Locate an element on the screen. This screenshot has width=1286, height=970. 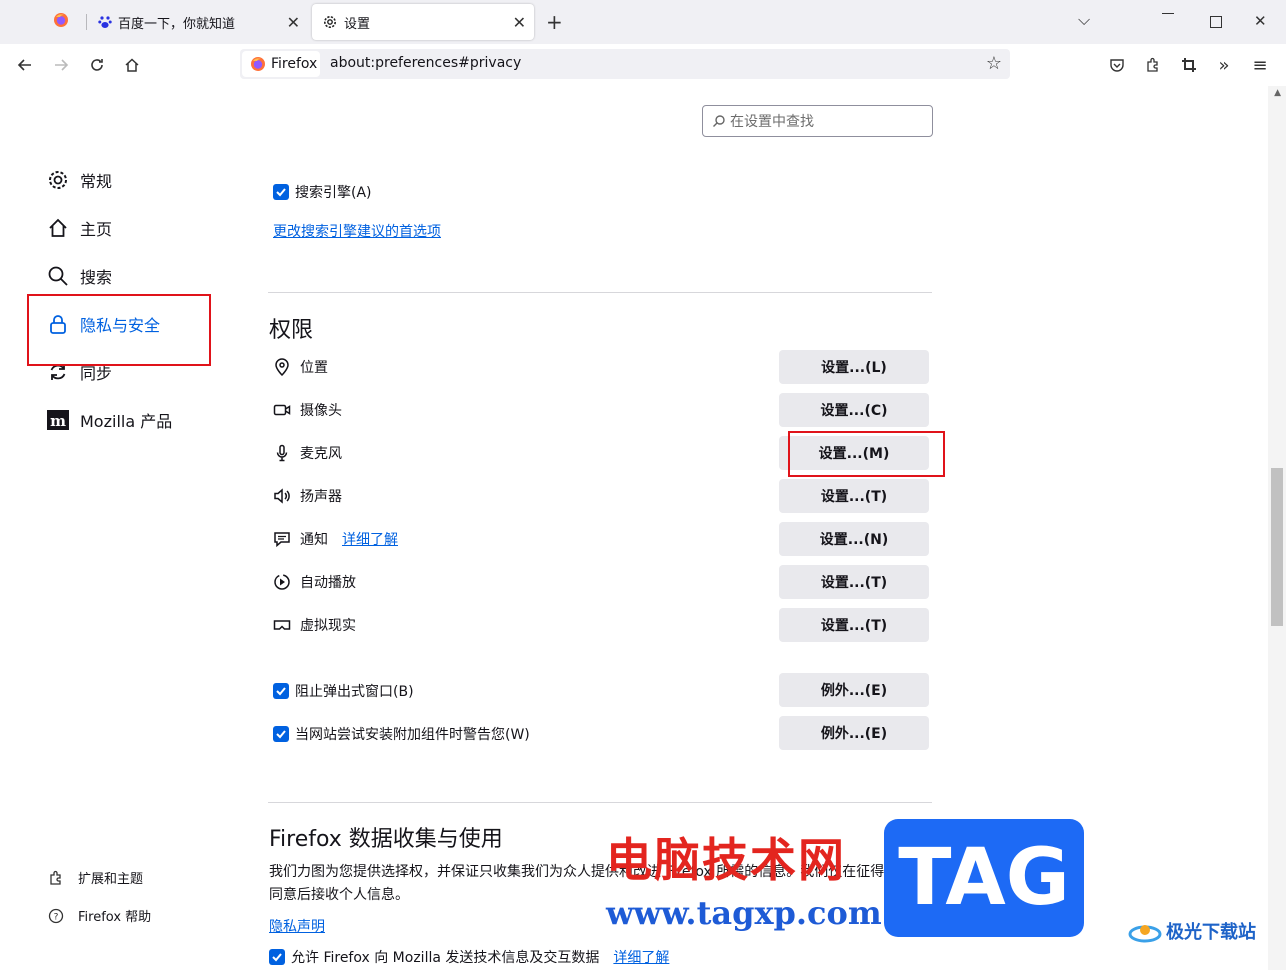
telemetry-label: 允许 Firefox 向 Mozilla 发送技术信息及交互数据 is located at coordinates (445, 958).